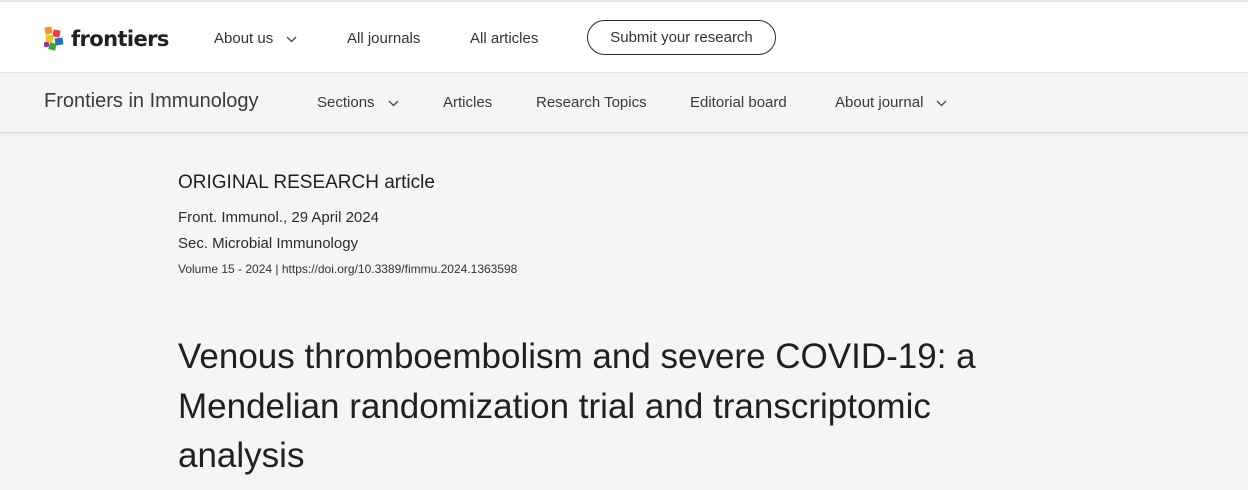  I want to click on nav-articles-label: Articles, so click(468, 102).